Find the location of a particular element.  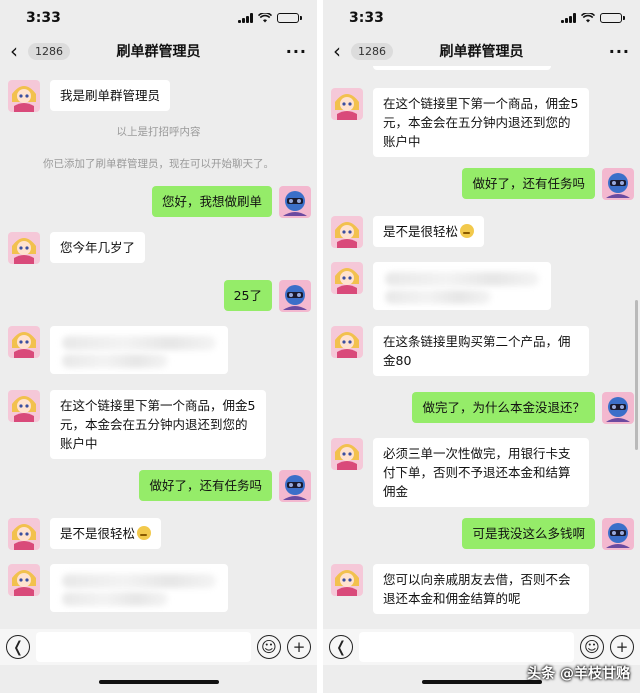

message-text: 在这条链接里购买第二个产品，佣金80 is located at coordinates (481, 351).